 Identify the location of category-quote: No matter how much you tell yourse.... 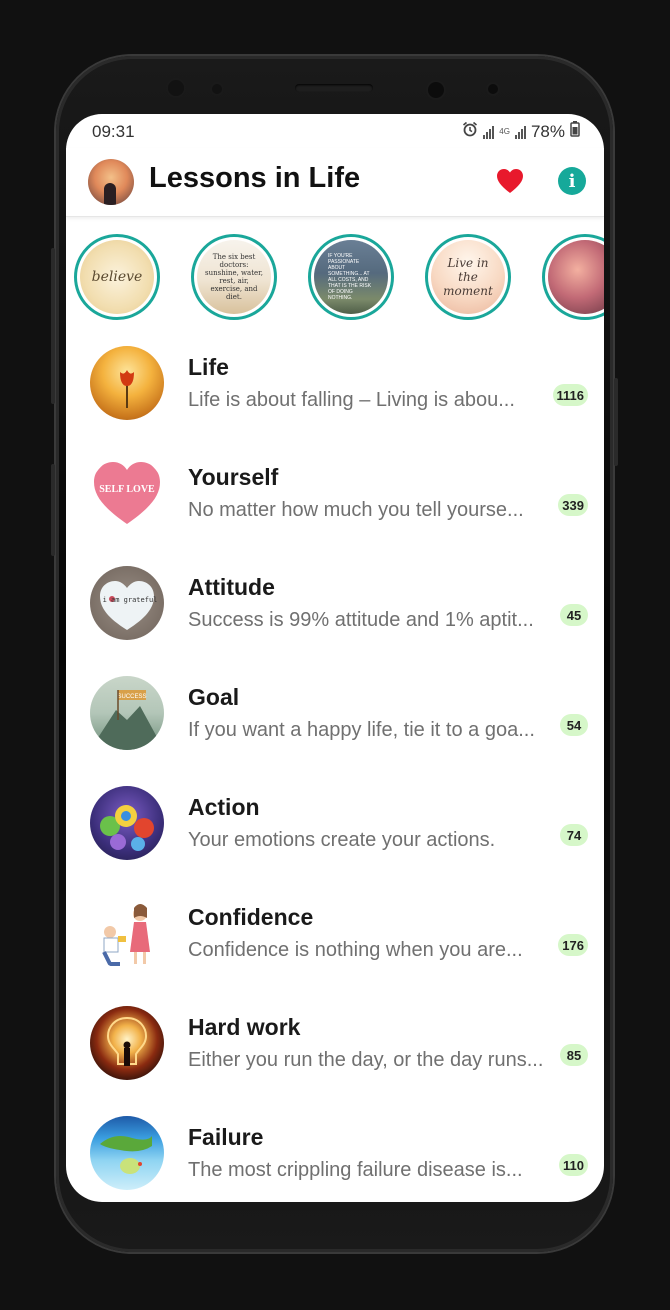
(356, 510).